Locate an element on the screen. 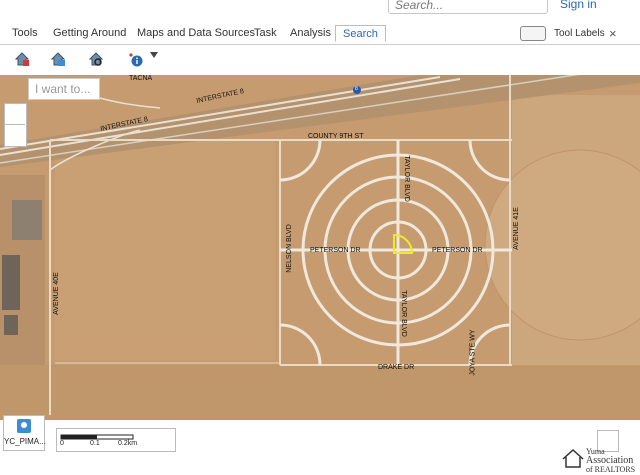 This screenshot has height=475, width=640. tab-task: Task is located at coordinates (265, 33).